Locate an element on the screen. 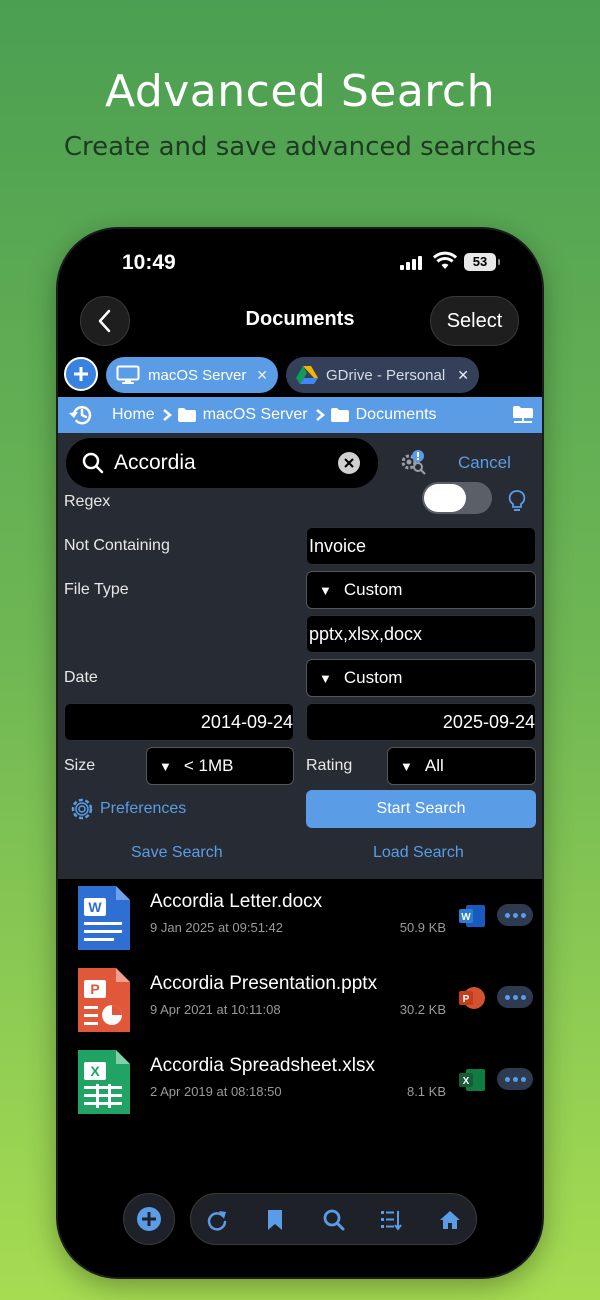 The image size is (600, 1300). status-bar: 10:49 53 is located at coordinates (300, 259).